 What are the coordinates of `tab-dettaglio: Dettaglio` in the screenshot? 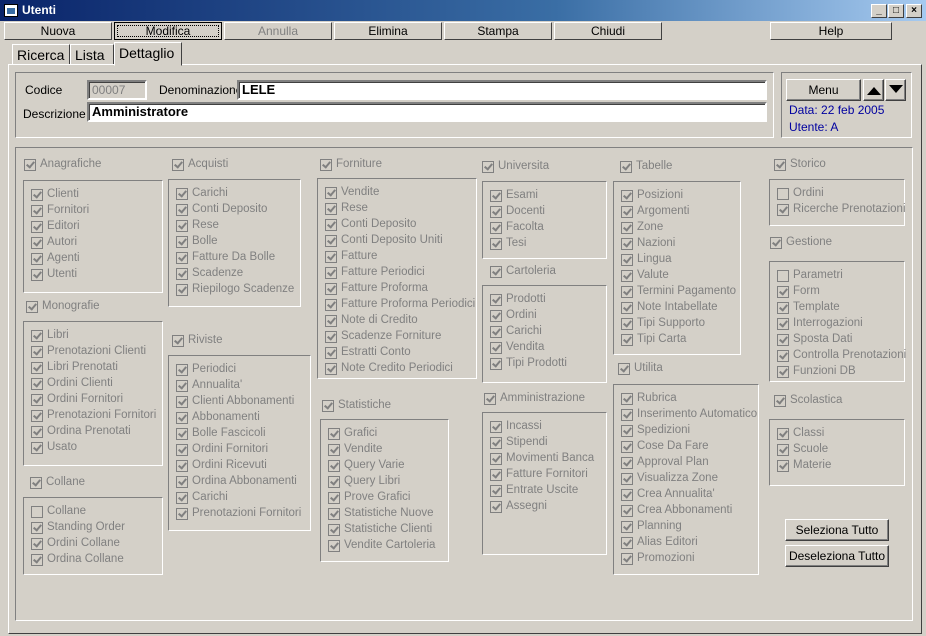 It's located at (148, 54).